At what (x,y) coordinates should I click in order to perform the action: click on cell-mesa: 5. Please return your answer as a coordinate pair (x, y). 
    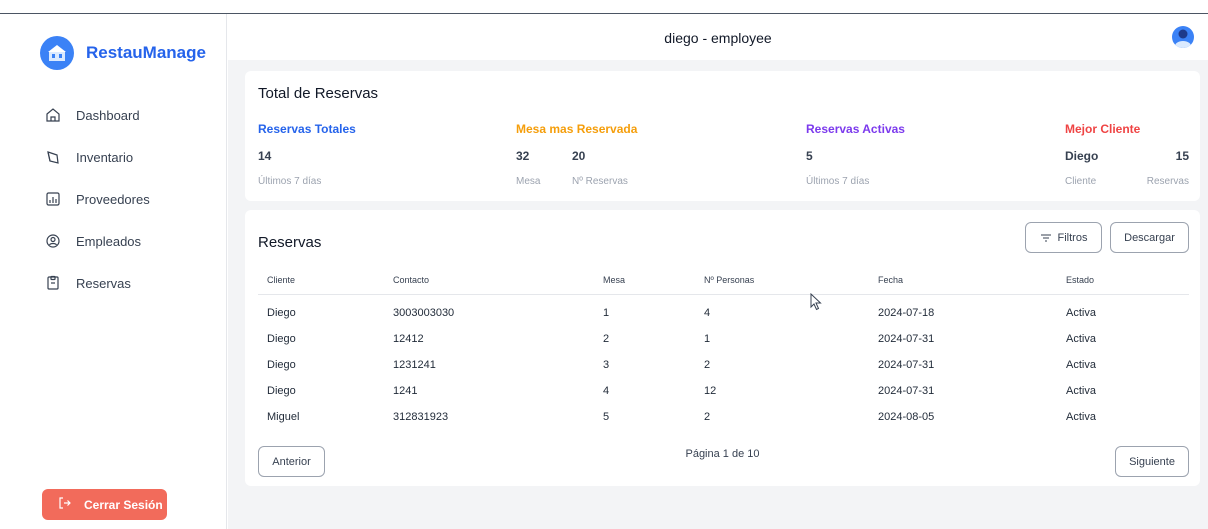
    Looking at the image, I should click on (606, 417).